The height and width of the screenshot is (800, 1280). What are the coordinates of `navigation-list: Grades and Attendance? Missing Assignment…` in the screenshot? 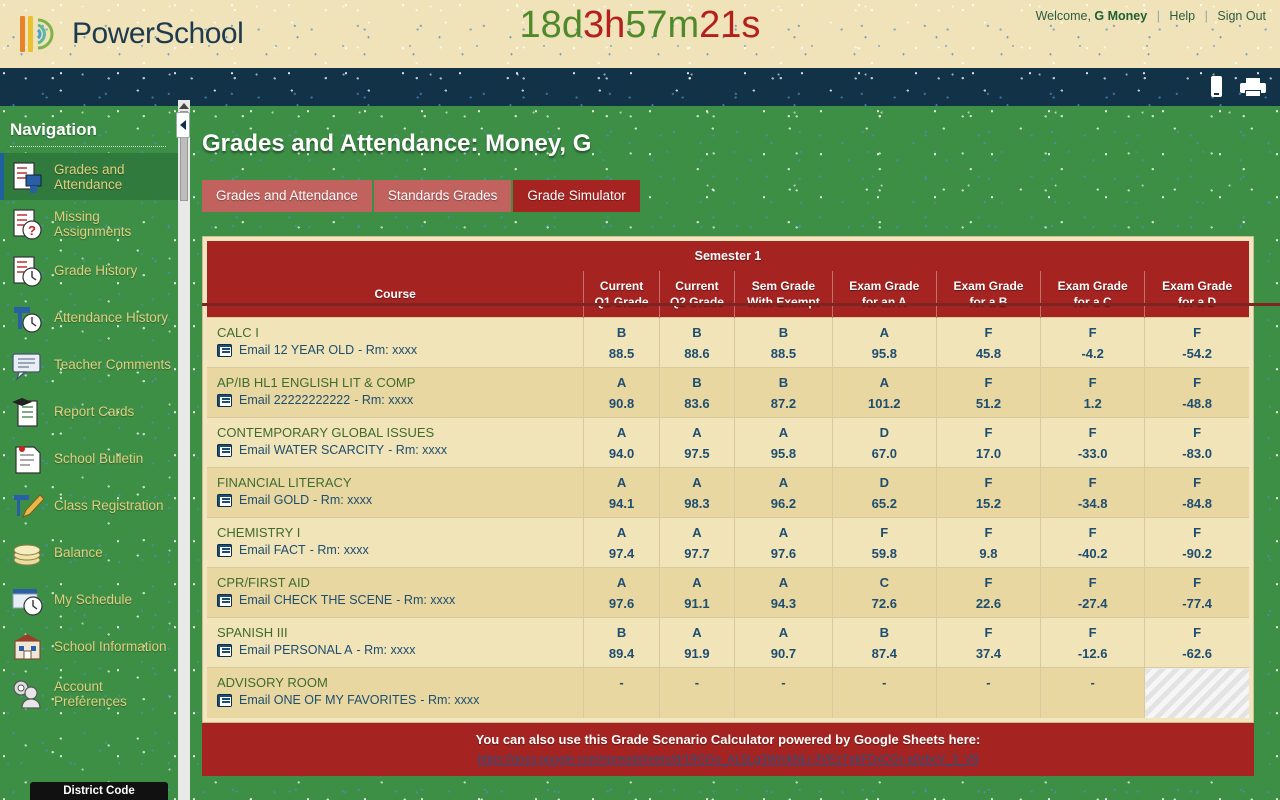 It's located at (89, 435).